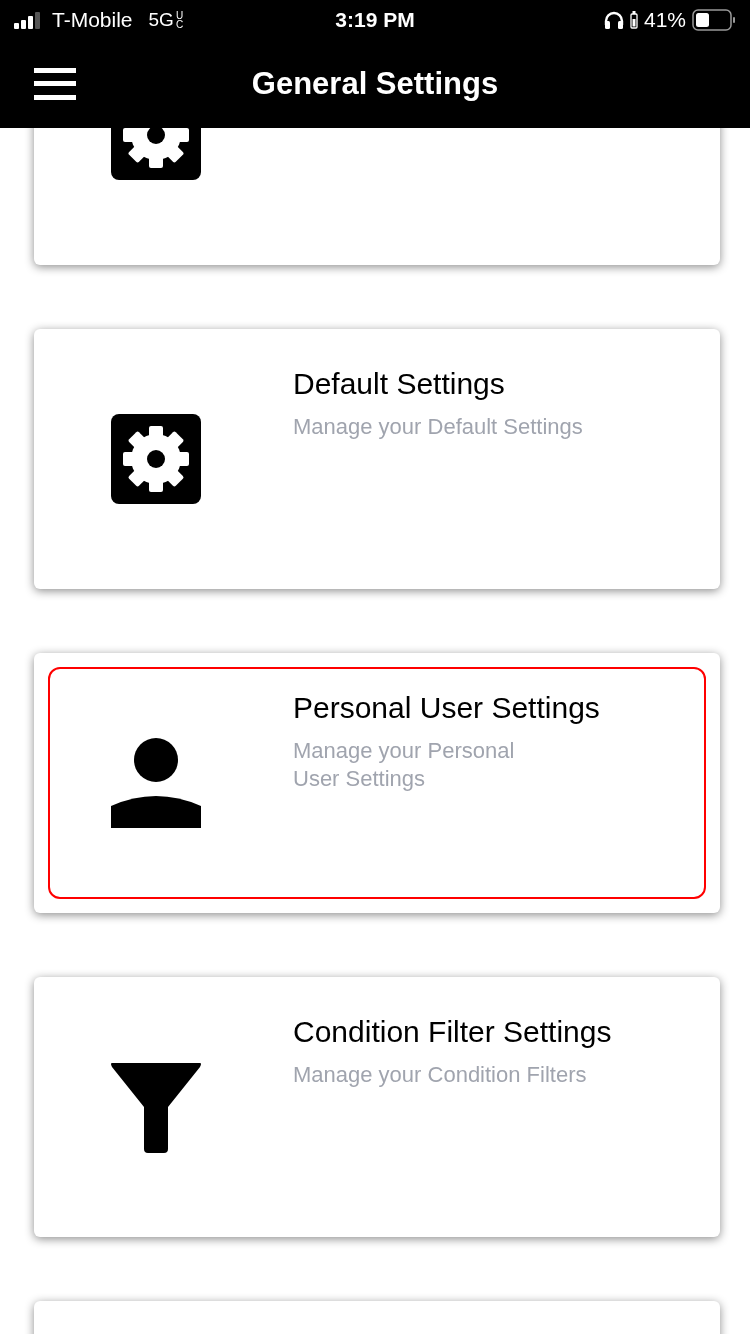  What do you see at coordinates (614, 20) in the screenshot?
I see `headphones-icon` at bounding box center [614, 20].